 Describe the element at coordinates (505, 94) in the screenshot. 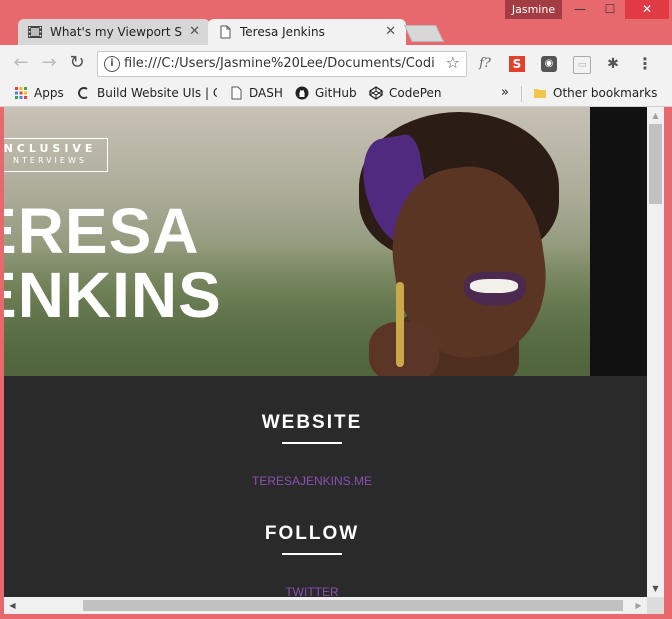

I see `bookmarks-overflow-button: »` at that location.